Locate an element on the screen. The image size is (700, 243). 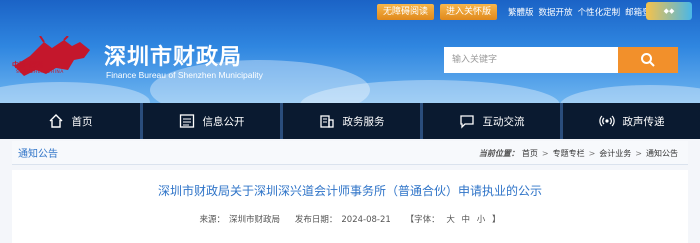
nav-item-info: 信息公开 is located at coordinates (213, 121).